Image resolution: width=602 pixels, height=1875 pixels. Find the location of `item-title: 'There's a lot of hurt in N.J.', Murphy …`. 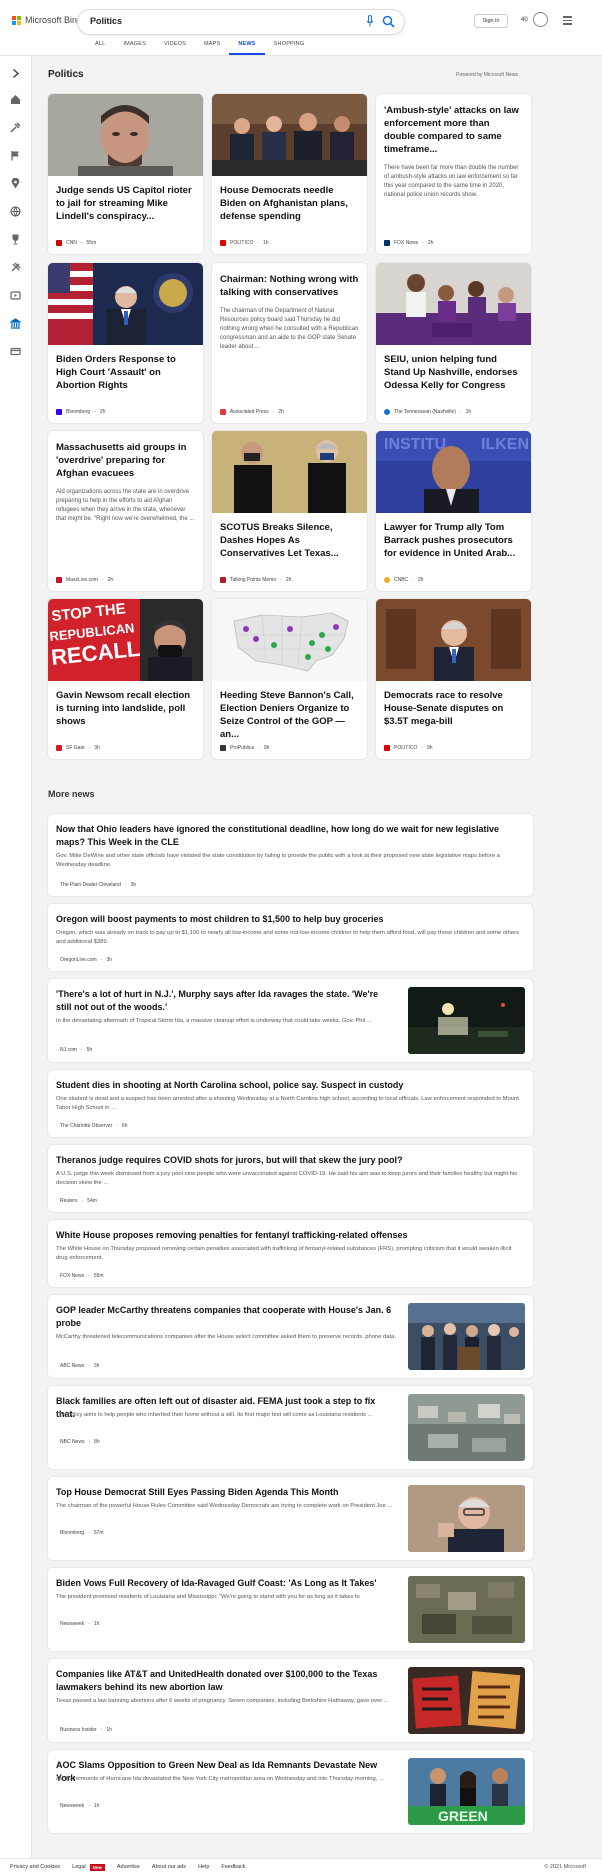

item-title: 'There's a lot of hurt in N.J.', Murphy … is located at coordinates (226, 1001).